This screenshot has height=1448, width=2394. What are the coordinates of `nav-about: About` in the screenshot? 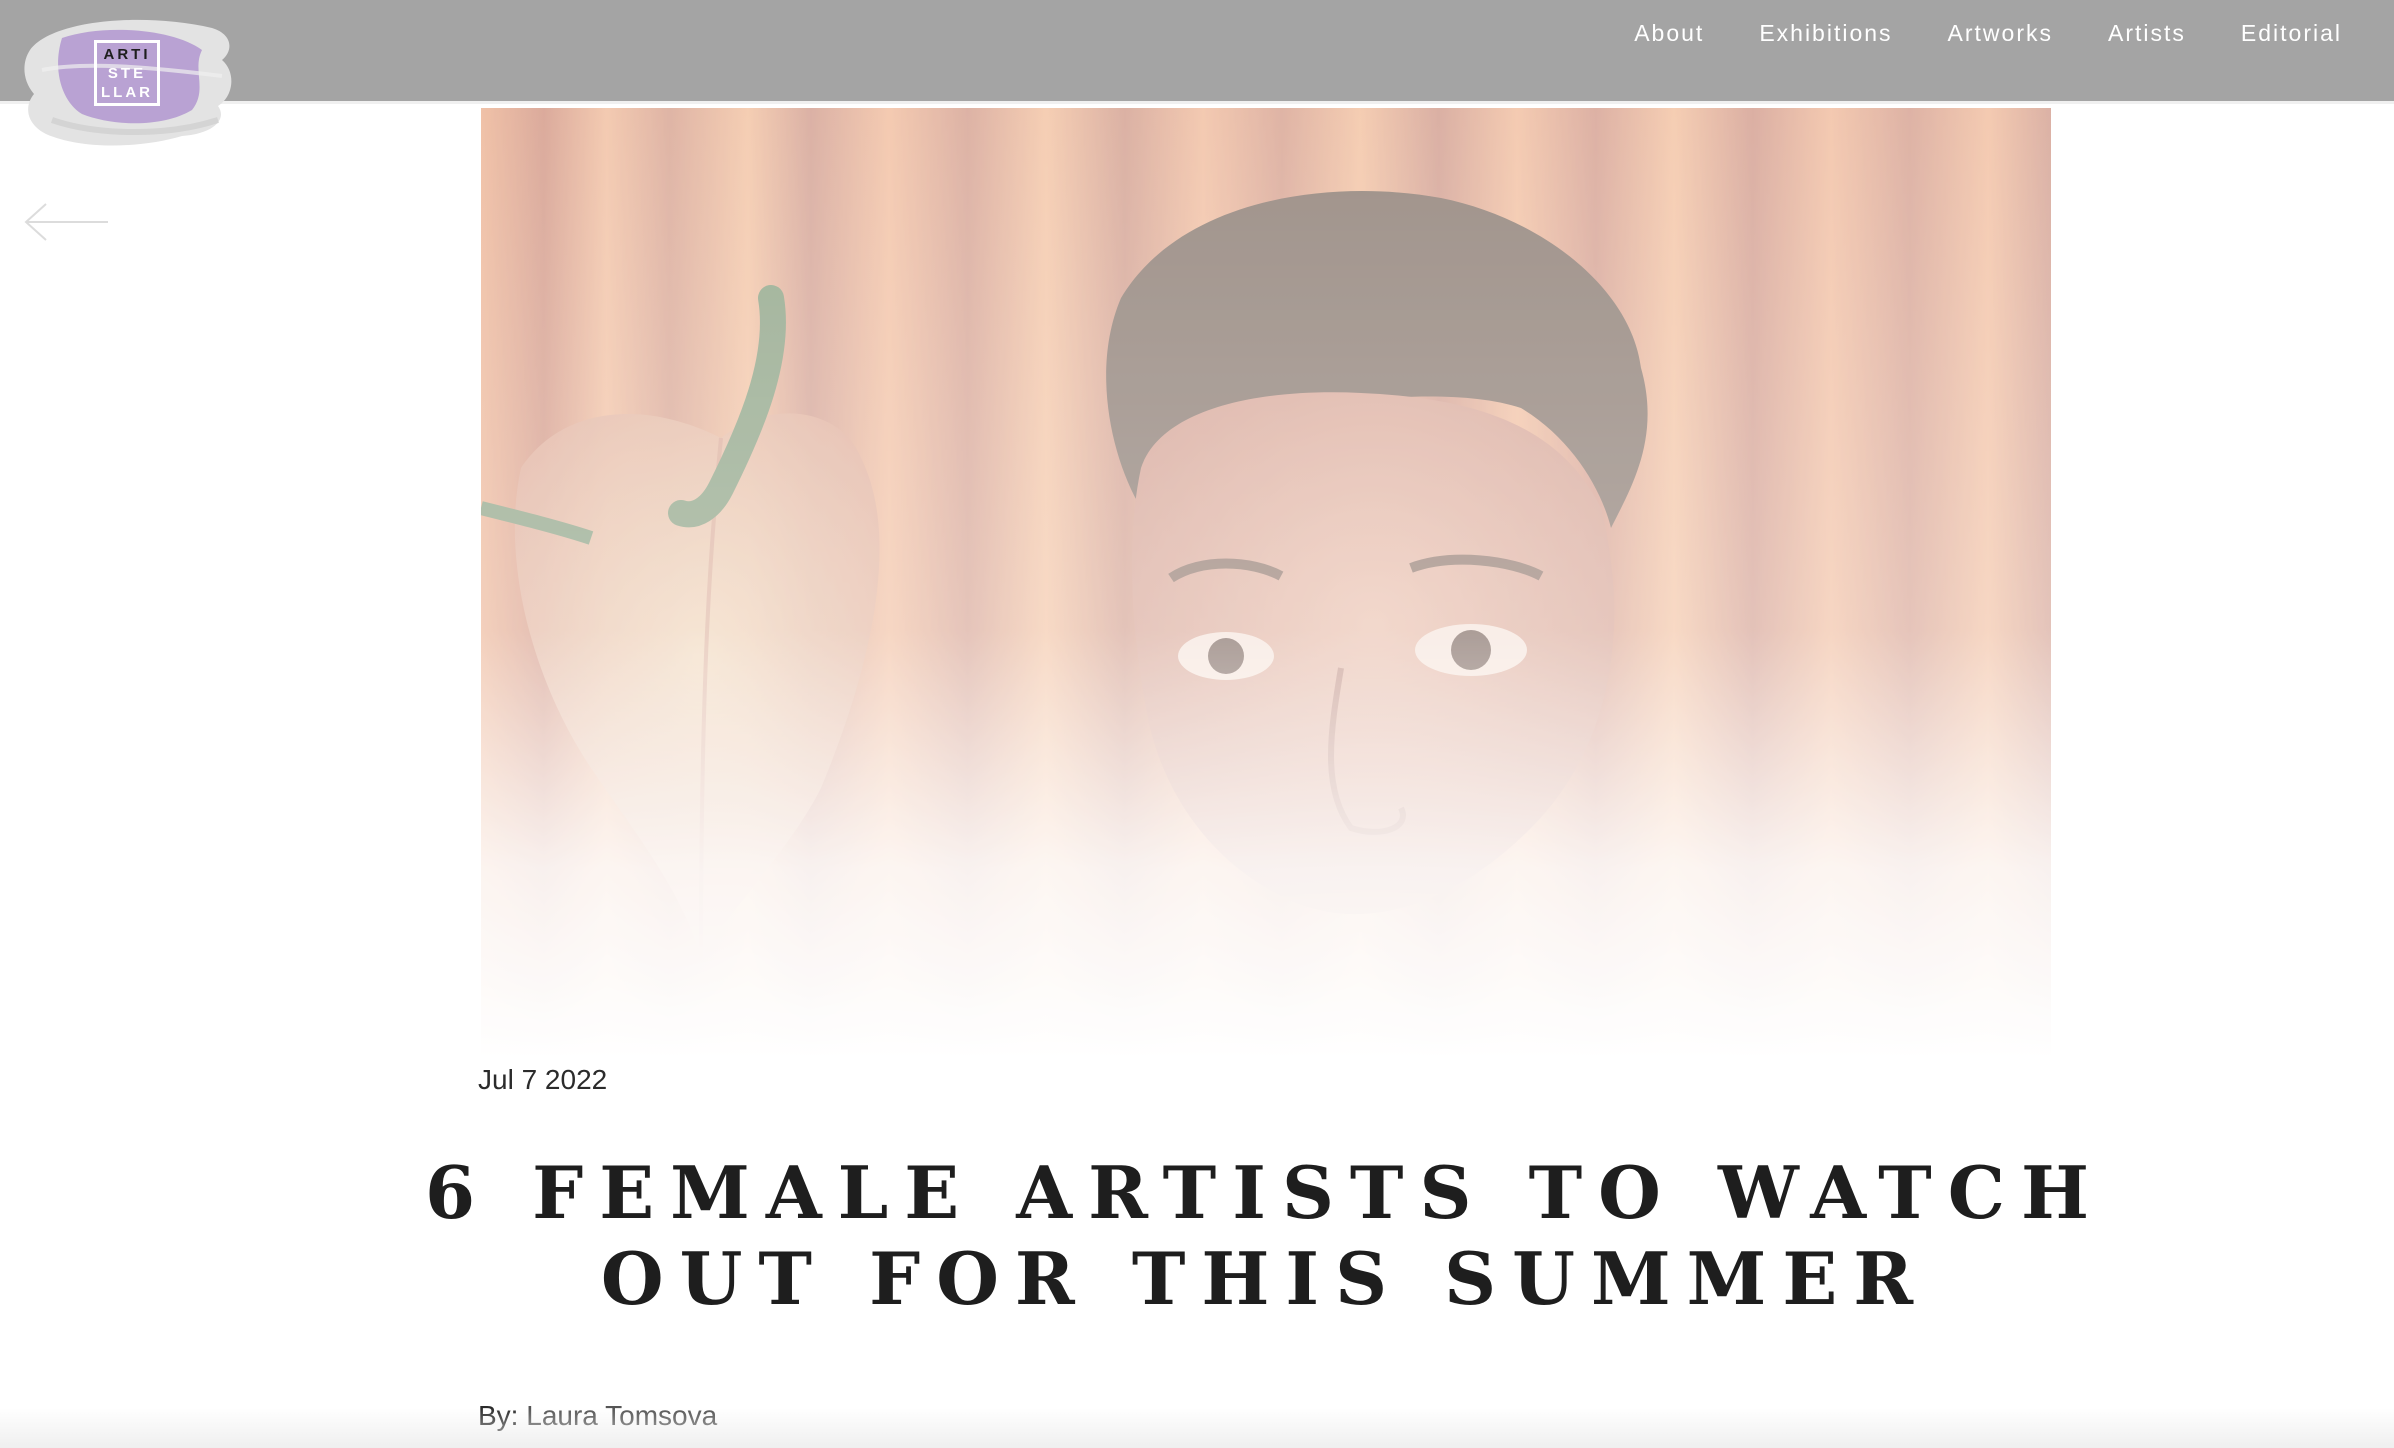 It's located at (1669, 33).